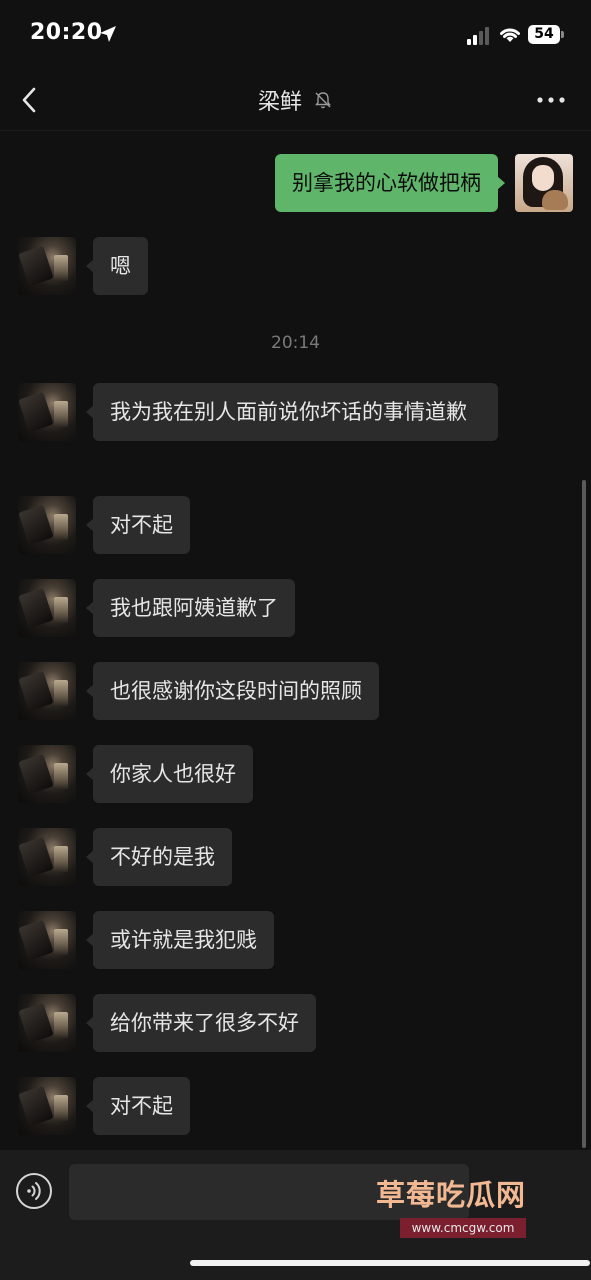  I want to click on status-bar: 20:20 54, so click(295, 35).